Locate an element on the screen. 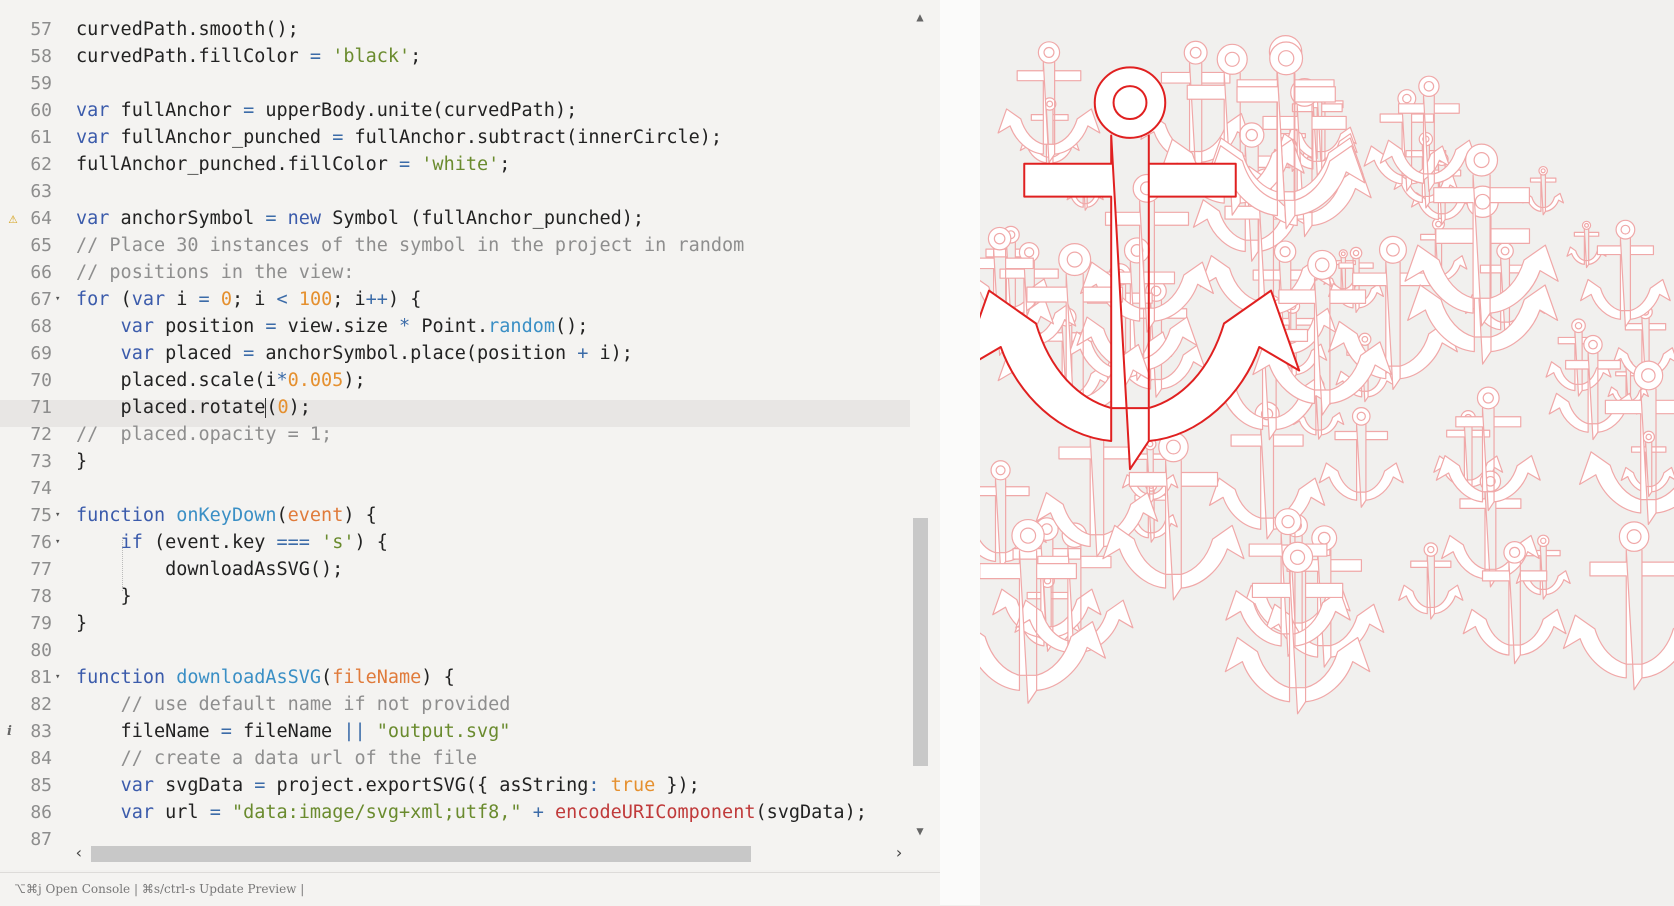 This screenshot has width=1674, height=906. code-line: function onKeyDown(event) { is located at coordinates (226, 515).